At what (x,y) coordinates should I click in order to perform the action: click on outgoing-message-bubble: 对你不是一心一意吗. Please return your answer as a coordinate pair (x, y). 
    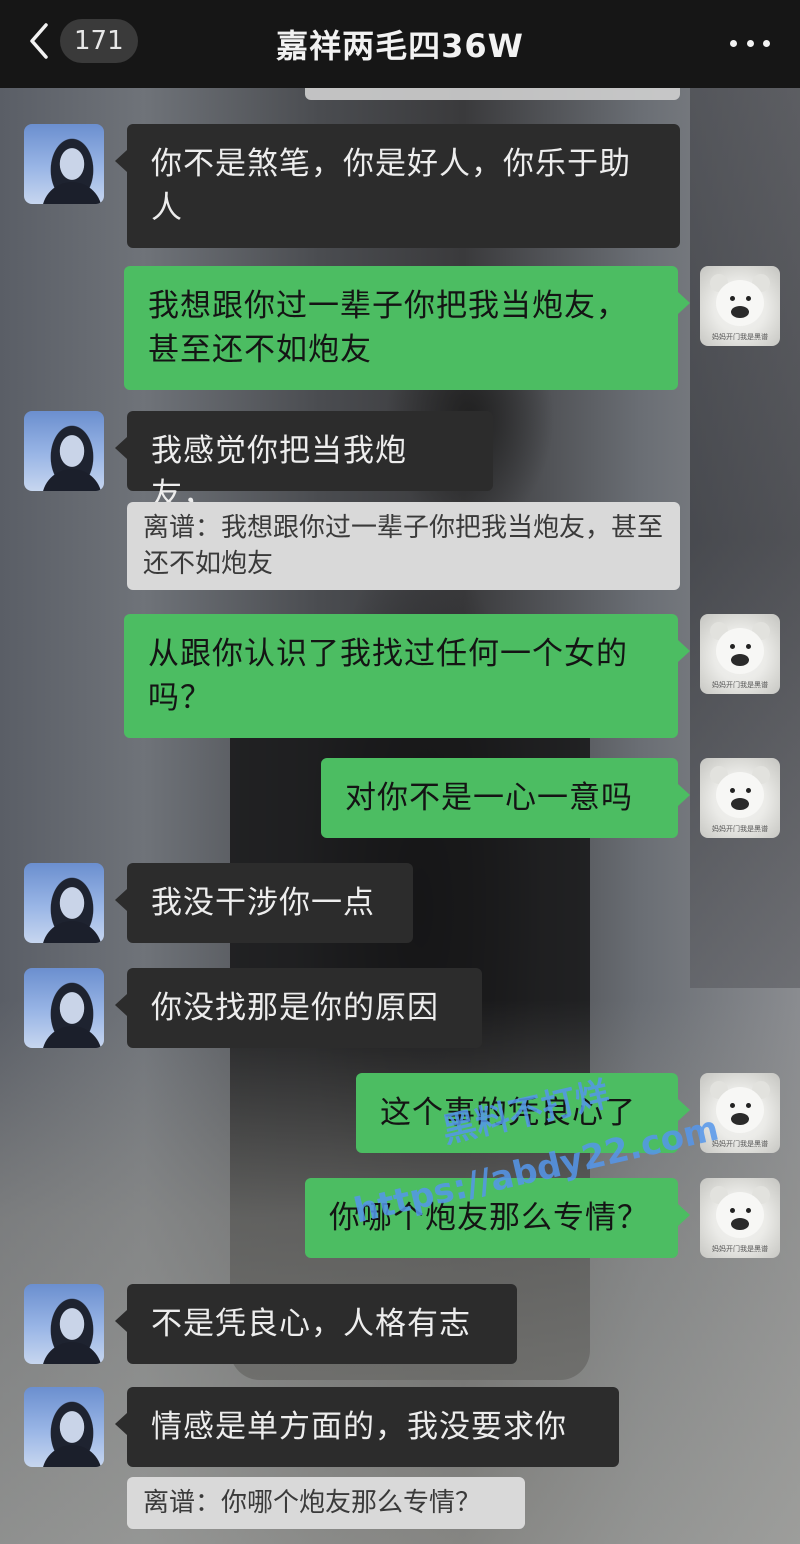
    Looking at the image, I should click on (505, 798).